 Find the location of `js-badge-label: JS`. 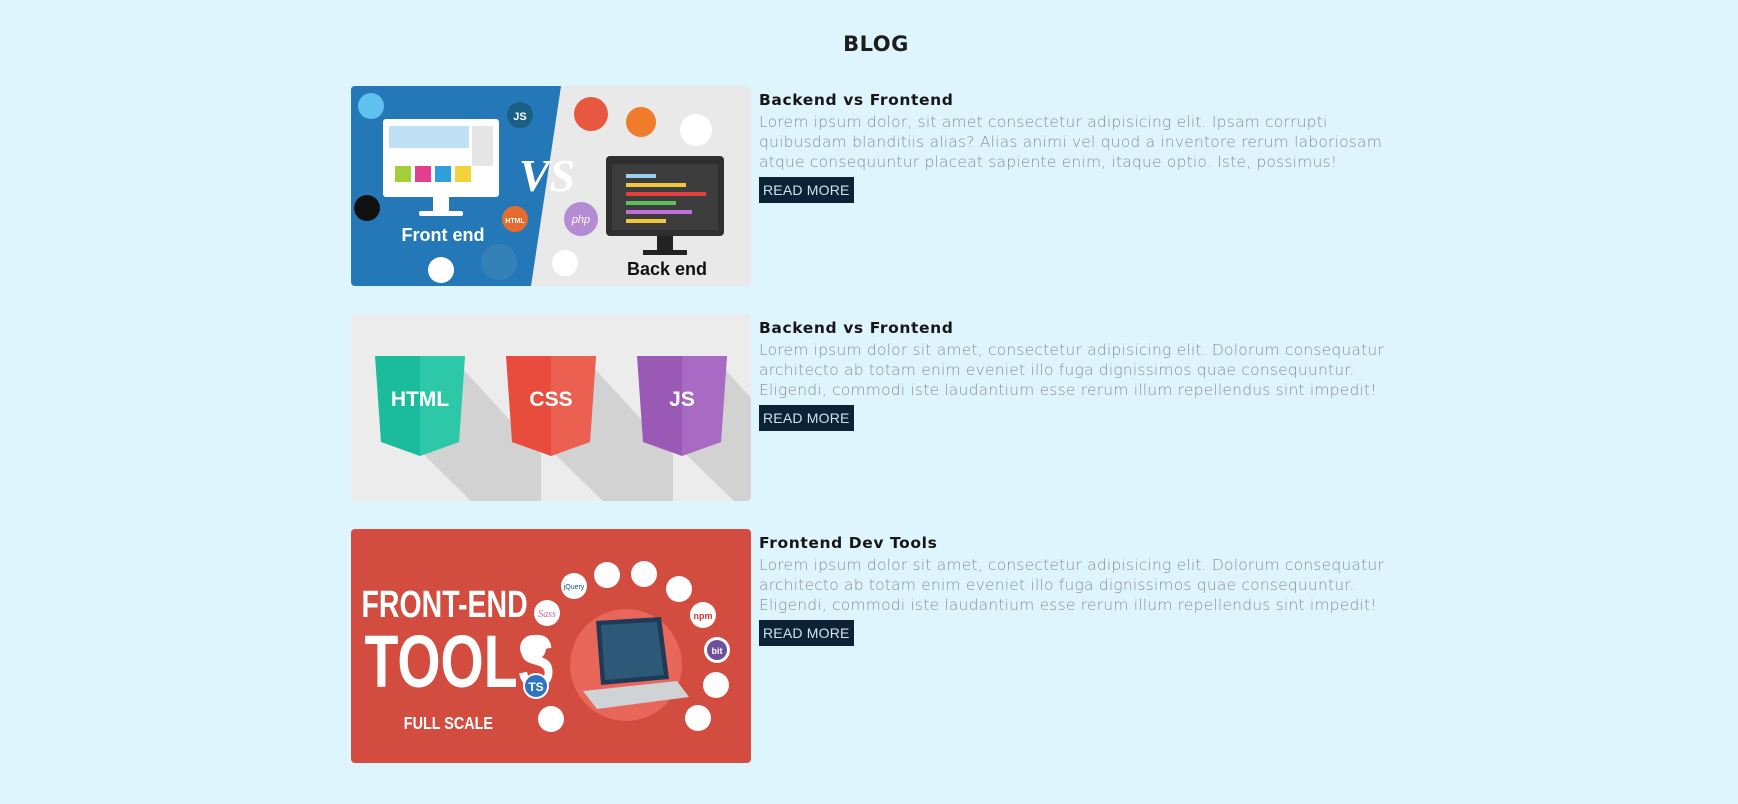

js-badge-label: JS is located at coordinates (519, 117).